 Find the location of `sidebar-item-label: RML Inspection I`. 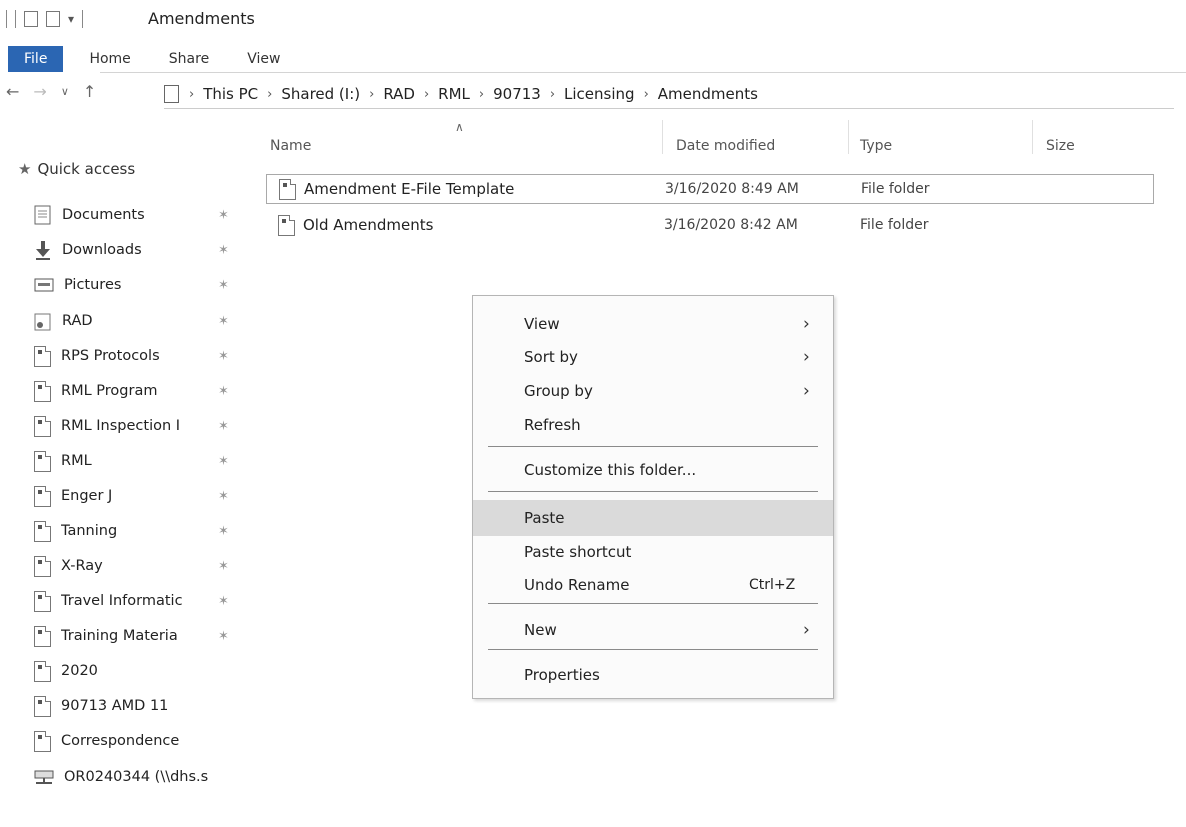

sidebar-item-label: RML Inspection I is located at coordinates (121, 426).